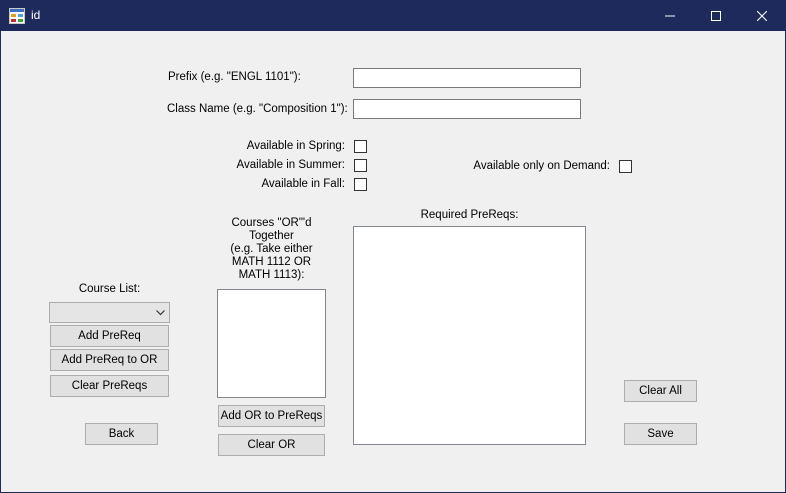  I want to click on class-name-input, so click(467, 109).